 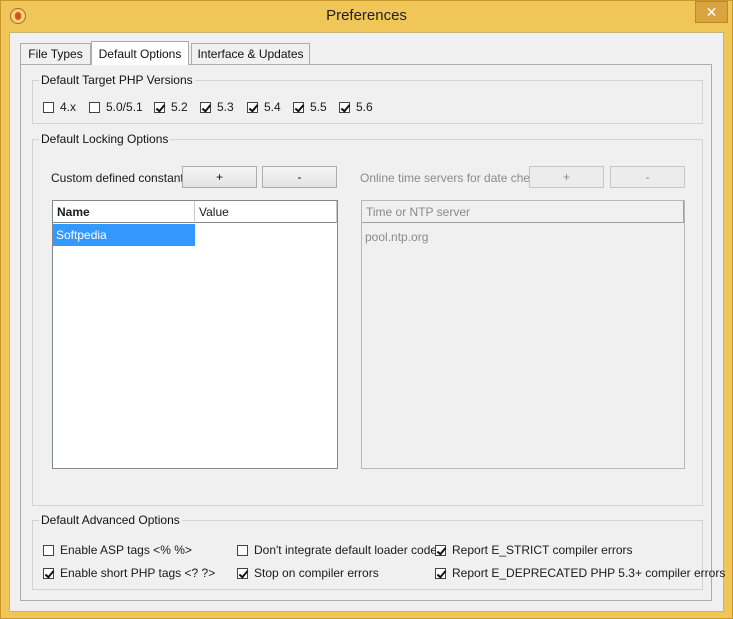 I want to click on checkbox-label: 5.5, so click(x=318, y=107).